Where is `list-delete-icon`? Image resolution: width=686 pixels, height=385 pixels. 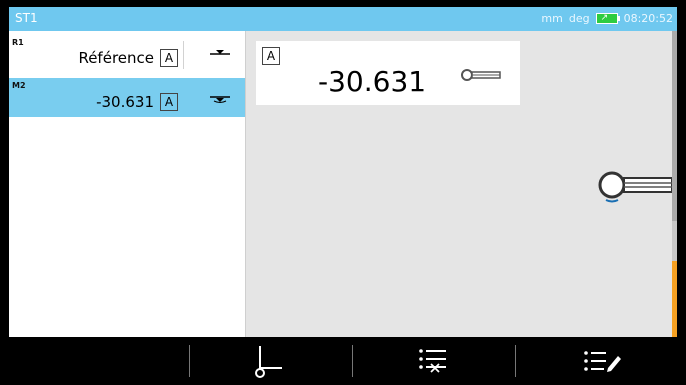
list-delete-icon is located at coordinates (432, 361).